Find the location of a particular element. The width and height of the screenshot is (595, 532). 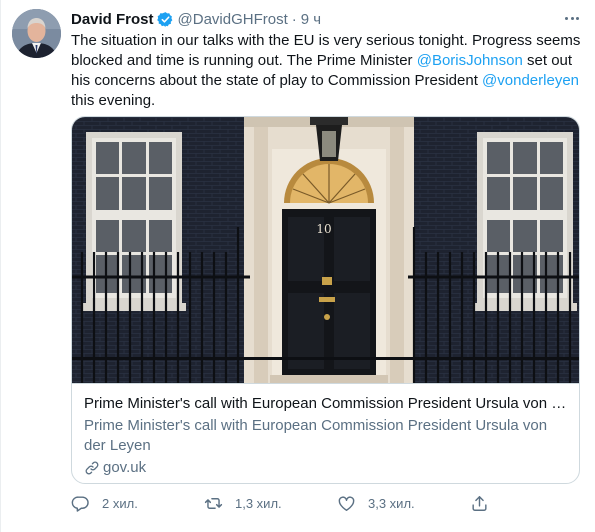

reply-count: 2 хил. is located at coordinates (120, 503).